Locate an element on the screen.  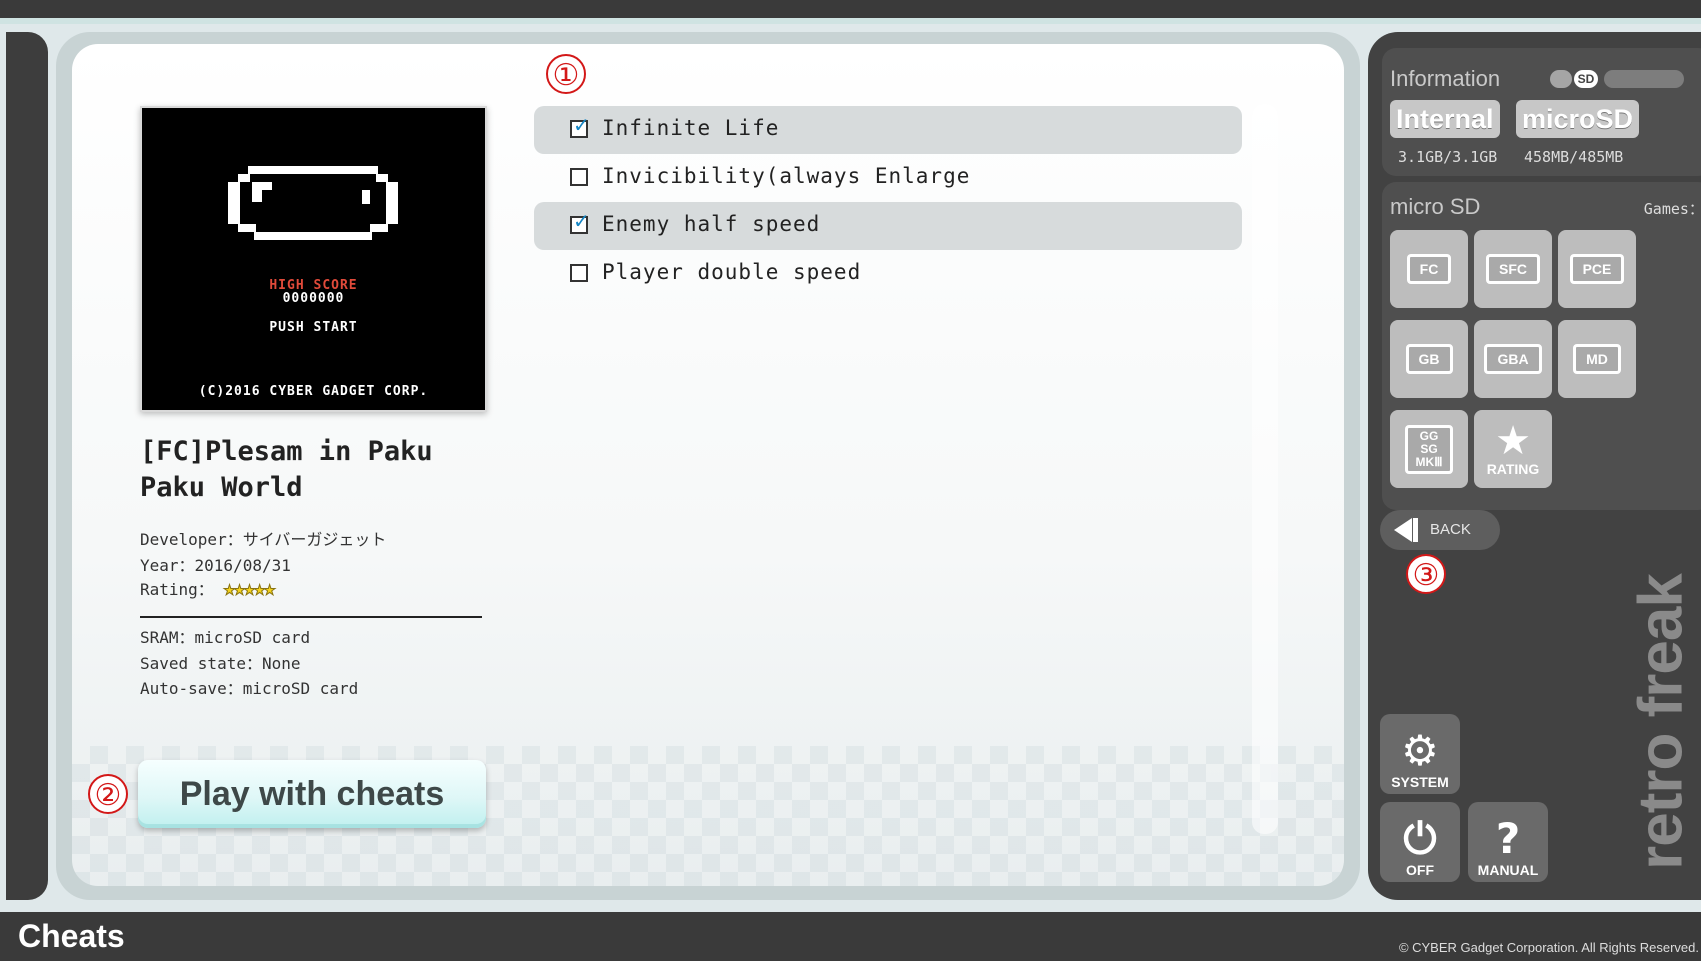
callout-3: ③ is located at coordinates (1426, 574).